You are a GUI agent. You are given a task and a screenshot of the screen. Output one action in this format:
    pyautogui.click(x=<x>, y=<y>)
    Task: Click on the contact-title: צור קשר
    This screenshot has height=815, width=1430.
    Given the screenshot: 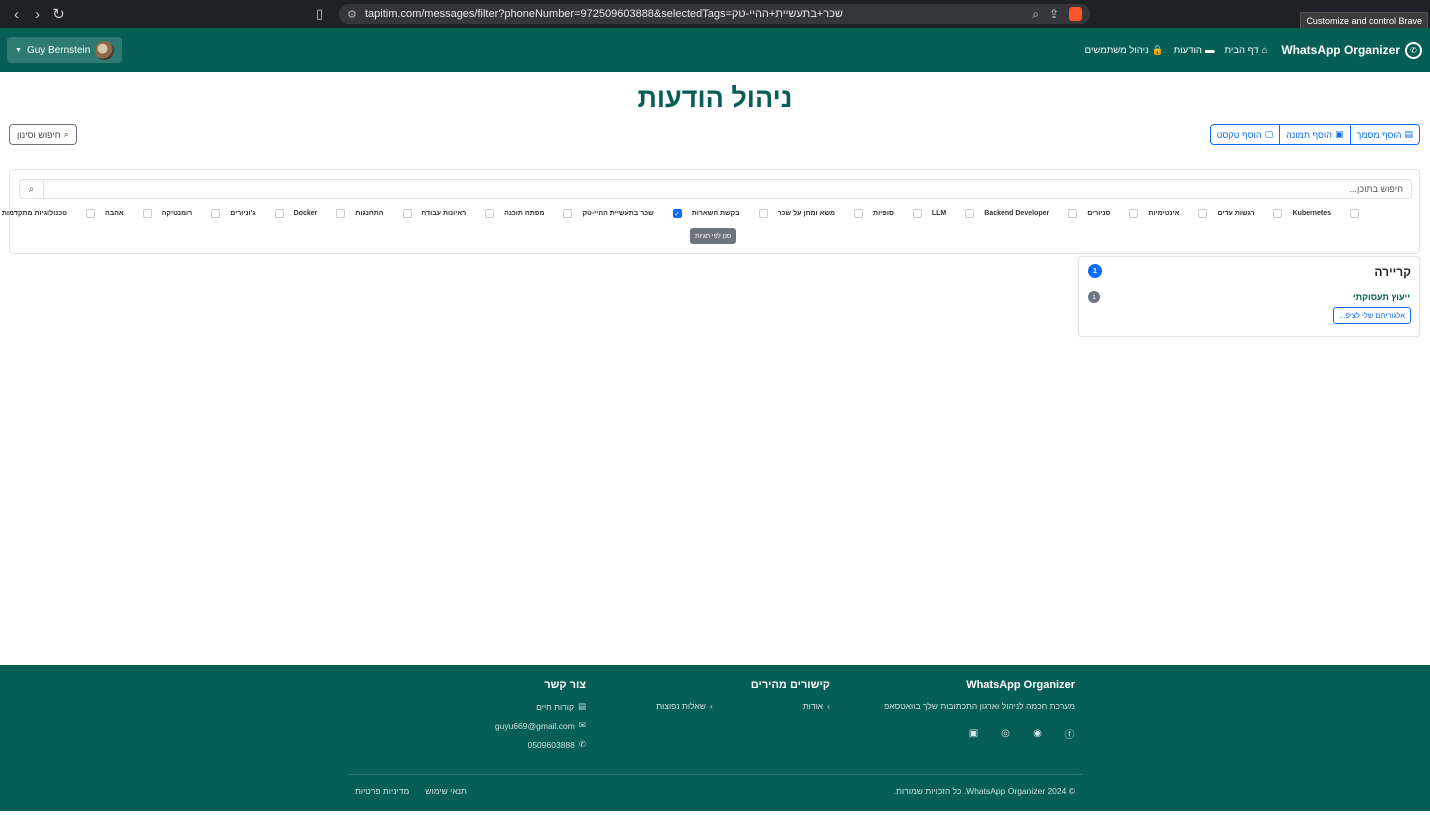 What is the action you would take?
    pyautogui.click(x=565, y=685)
    